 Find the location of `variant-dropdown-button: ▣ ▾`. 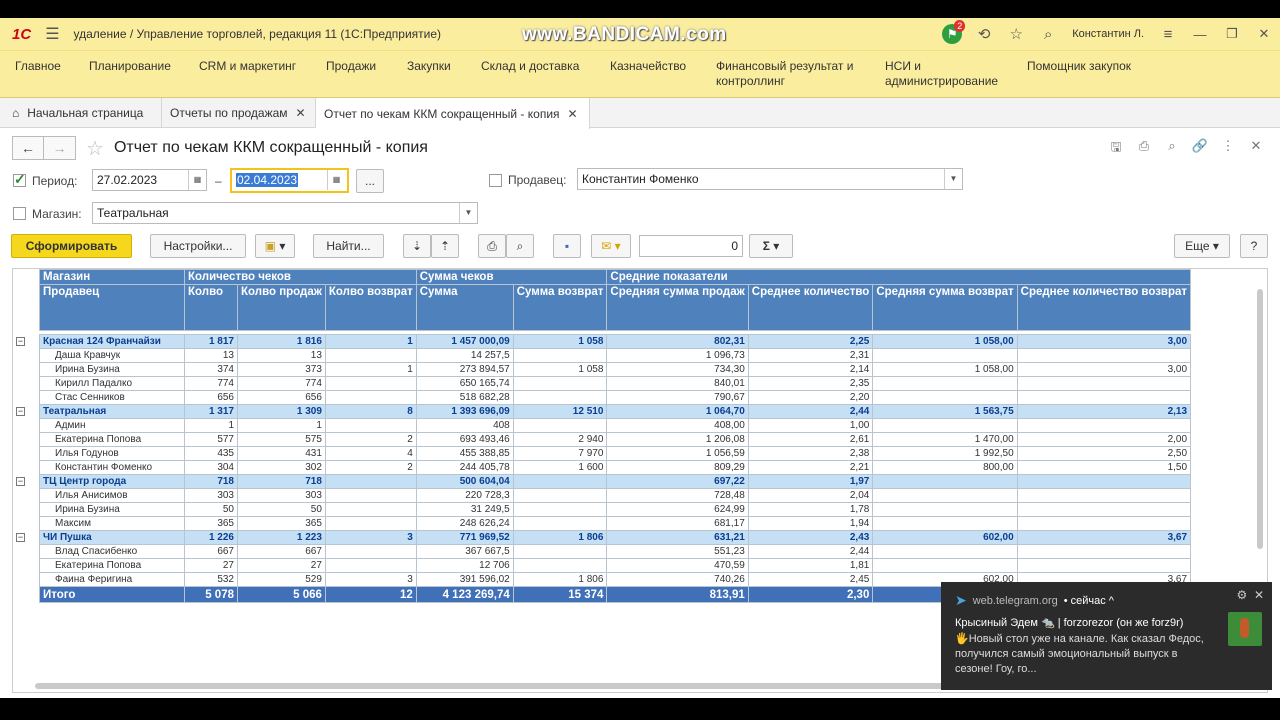

variant-dropdown-button: ▣ ▾ is located at coordinates (275, 246).